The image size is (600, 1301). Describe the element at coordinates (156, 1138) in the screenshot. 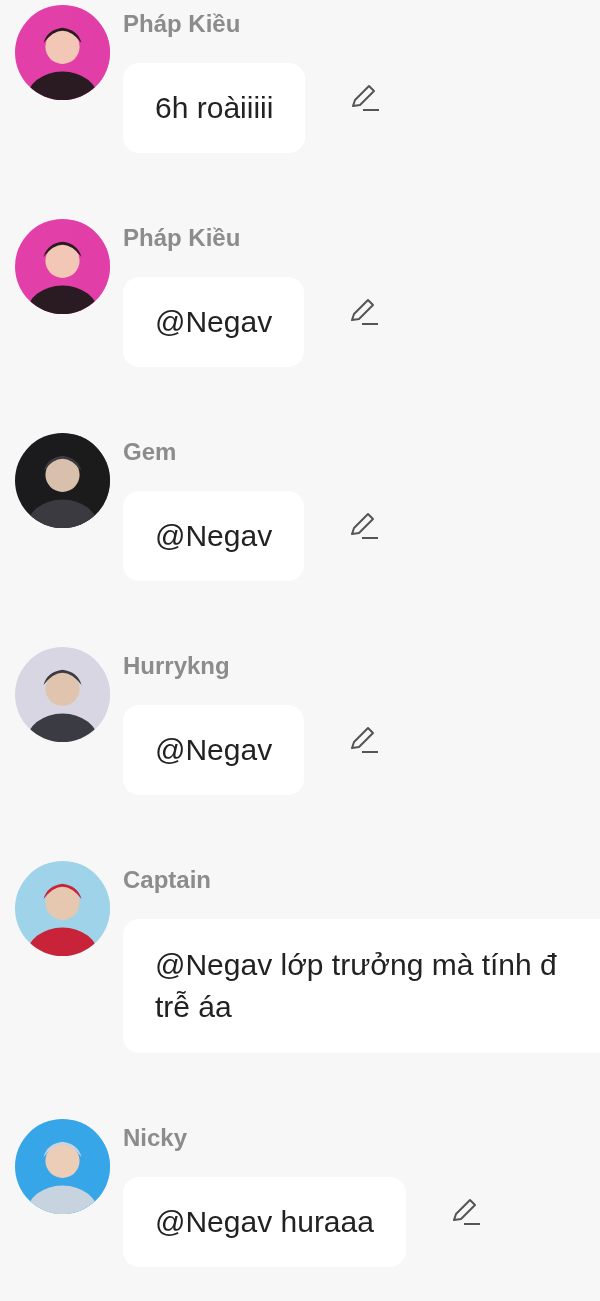

I see `sender-name: Nicky` at that location.